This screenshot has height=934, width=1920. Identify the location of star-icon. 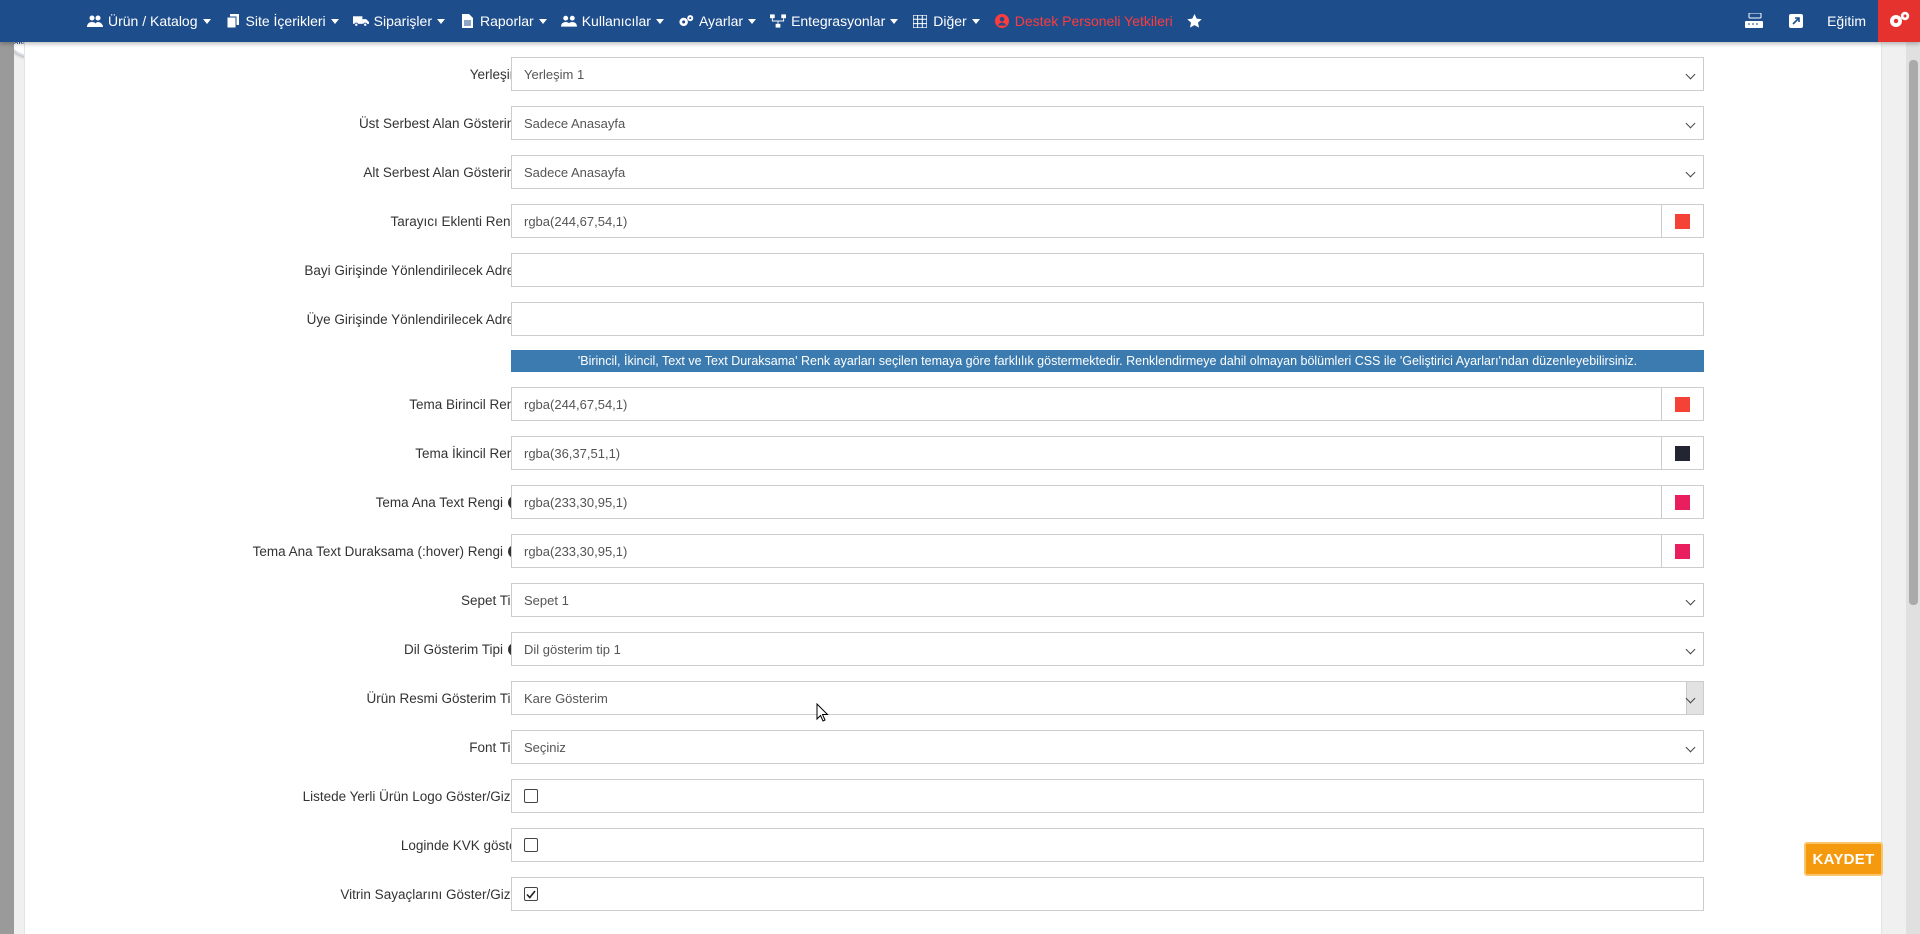
(1195, 21).